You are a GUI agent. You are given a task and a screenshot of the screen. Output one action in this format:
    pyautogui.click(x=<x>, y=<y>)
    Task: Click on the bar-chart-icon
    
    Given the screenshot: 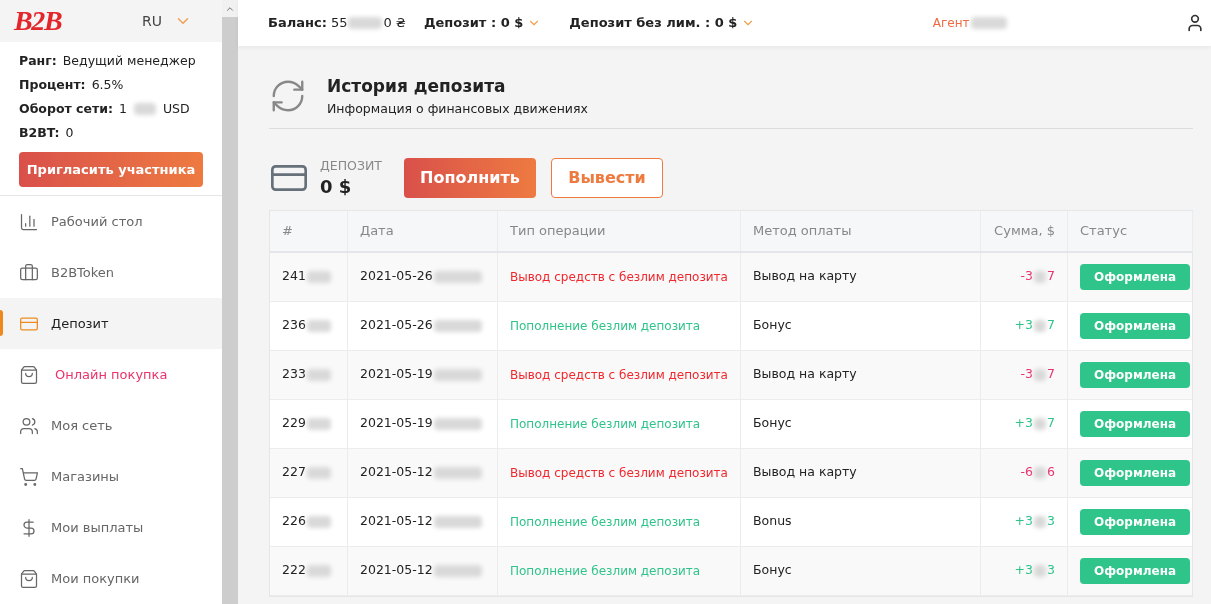 What is the action you would take?
    pyautogui.click(x=29, y=221)
    